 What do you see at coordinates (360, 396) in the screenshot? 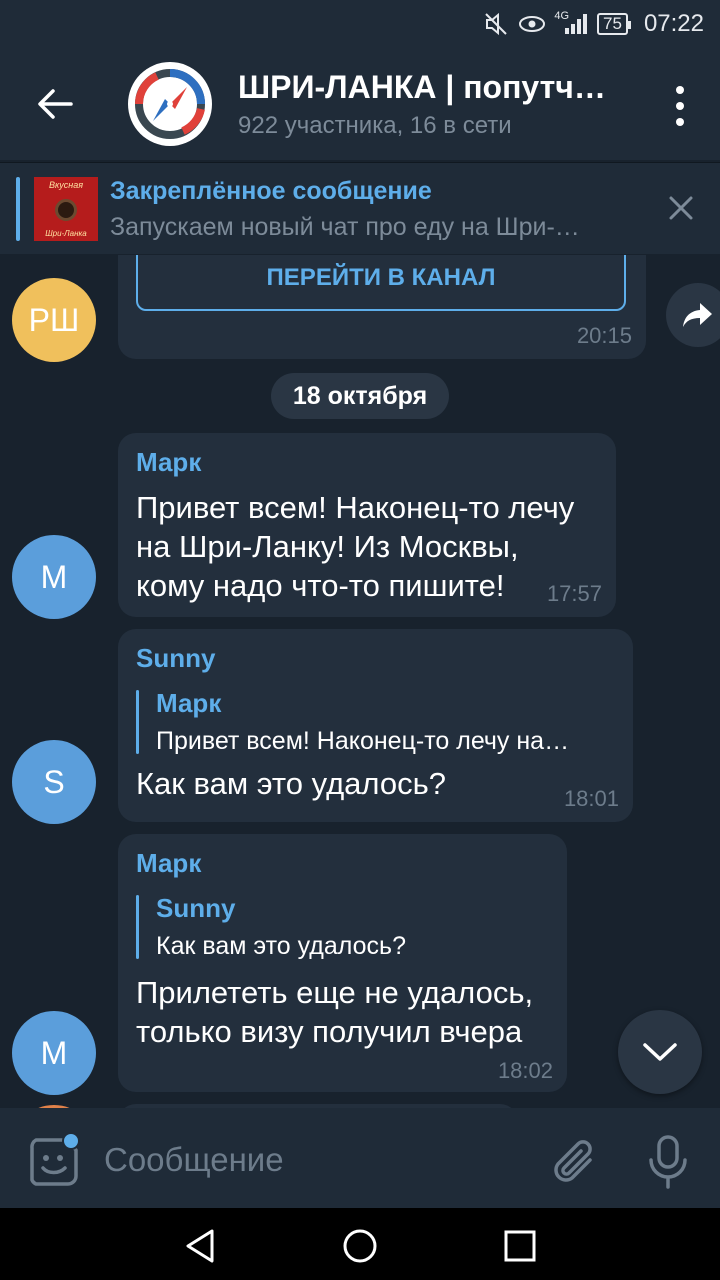
I see `date-separator: 18 октября` at bounding box center [360, 396].